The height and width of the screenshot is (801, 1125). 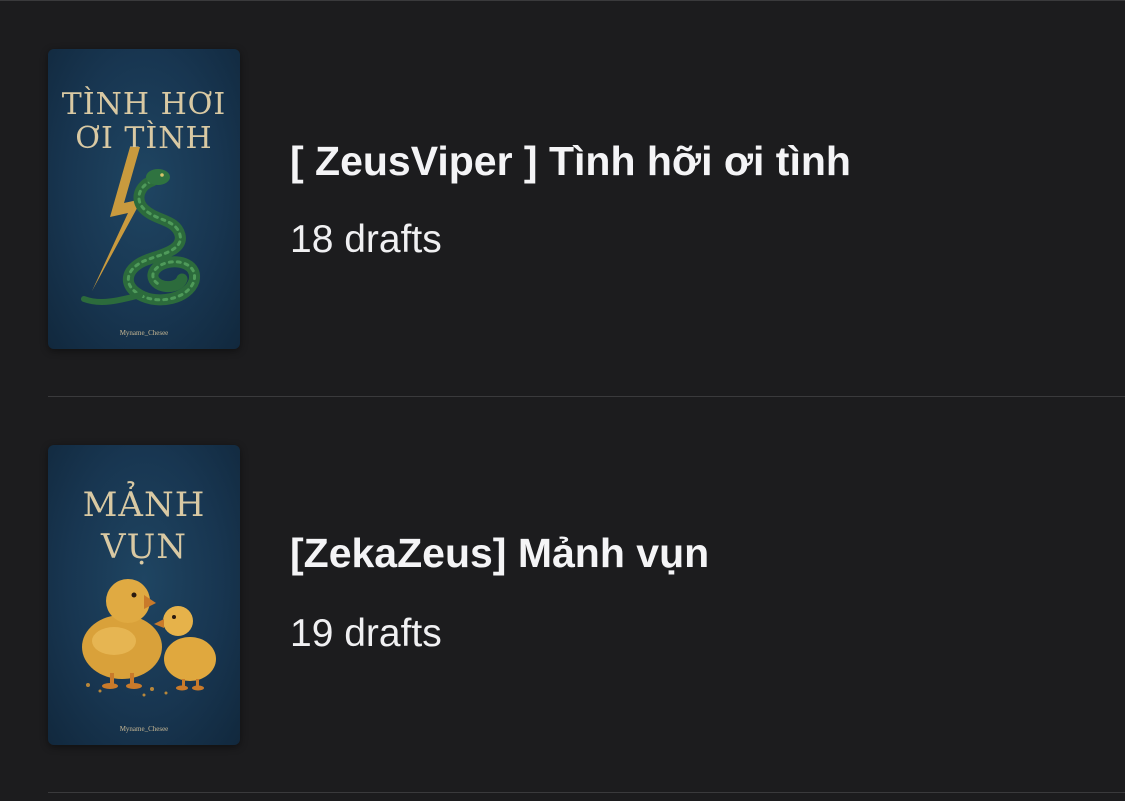 What do you see at coordinates (499, 553) in the screenshot?
I see `story-title: [ZekaZeus] Mảnh vụn` at bounding box center [499, 553].